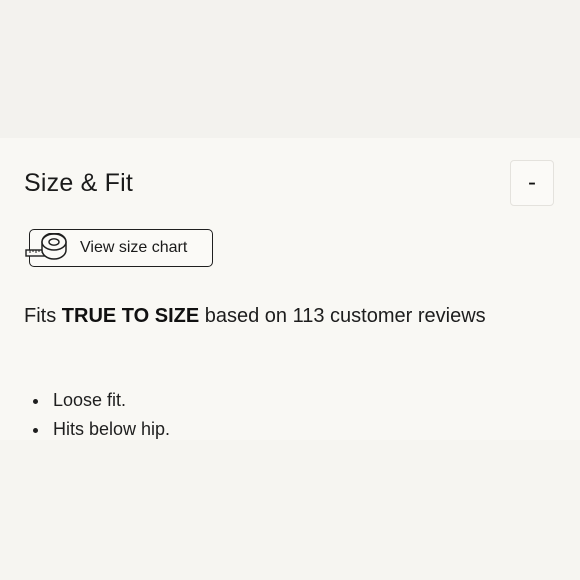  I want to click on measuring-tape-icon, so click(46, 246).